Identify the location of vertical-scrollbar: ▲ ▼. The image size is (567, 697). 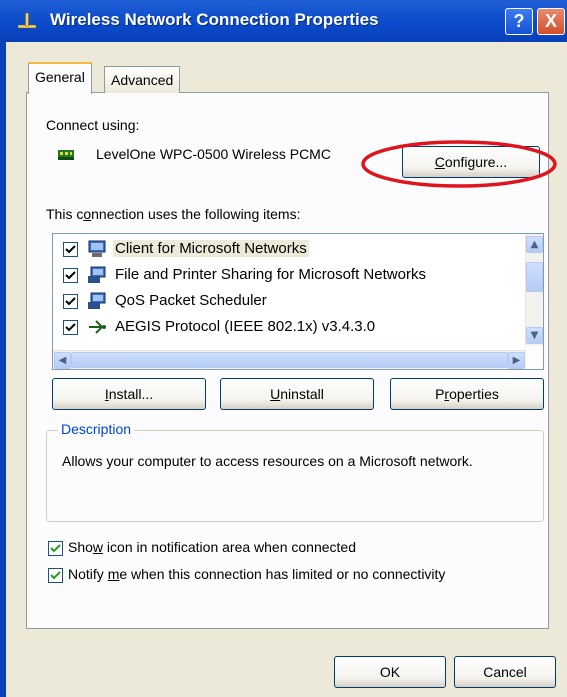
(534, 290).